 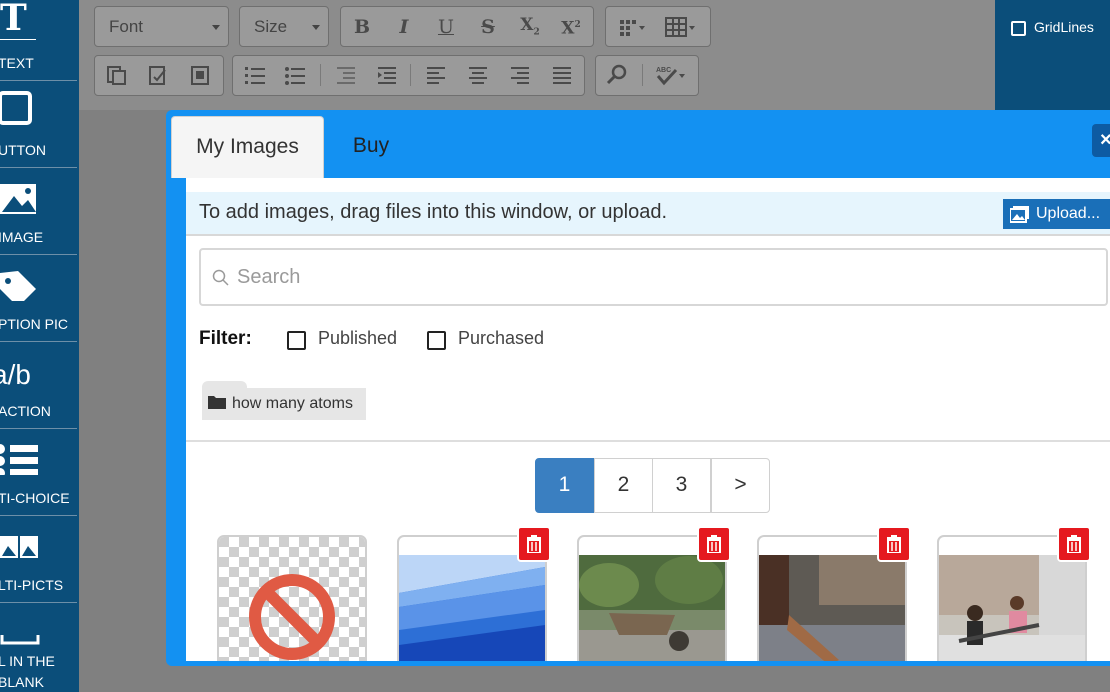 I want to click on purchased-label: Purchased, so click(x=501, y=338).